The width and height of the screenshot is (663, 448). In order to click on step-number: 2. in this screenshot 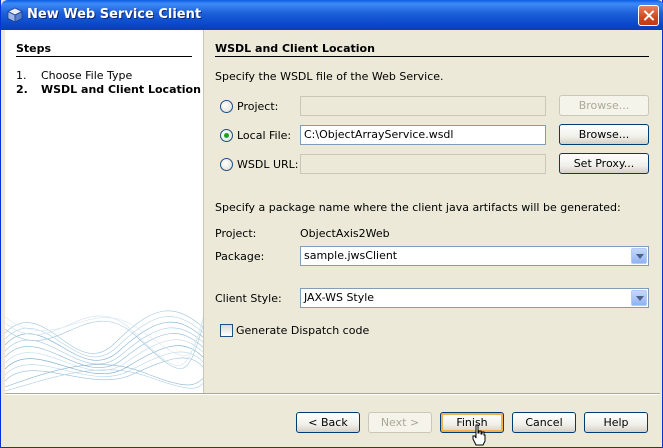, I will do `click(22, 89)`.